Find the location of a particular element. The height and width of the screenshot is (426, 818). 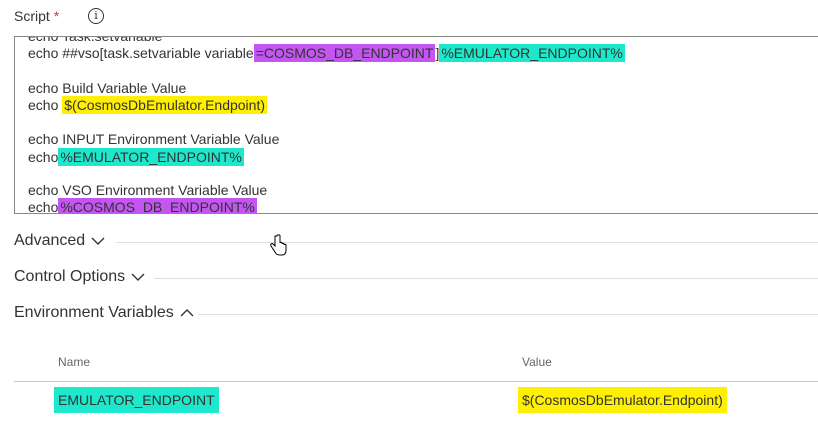

environment-variables-section-toggle: Environment Variables is located at coordinates (104, 313).